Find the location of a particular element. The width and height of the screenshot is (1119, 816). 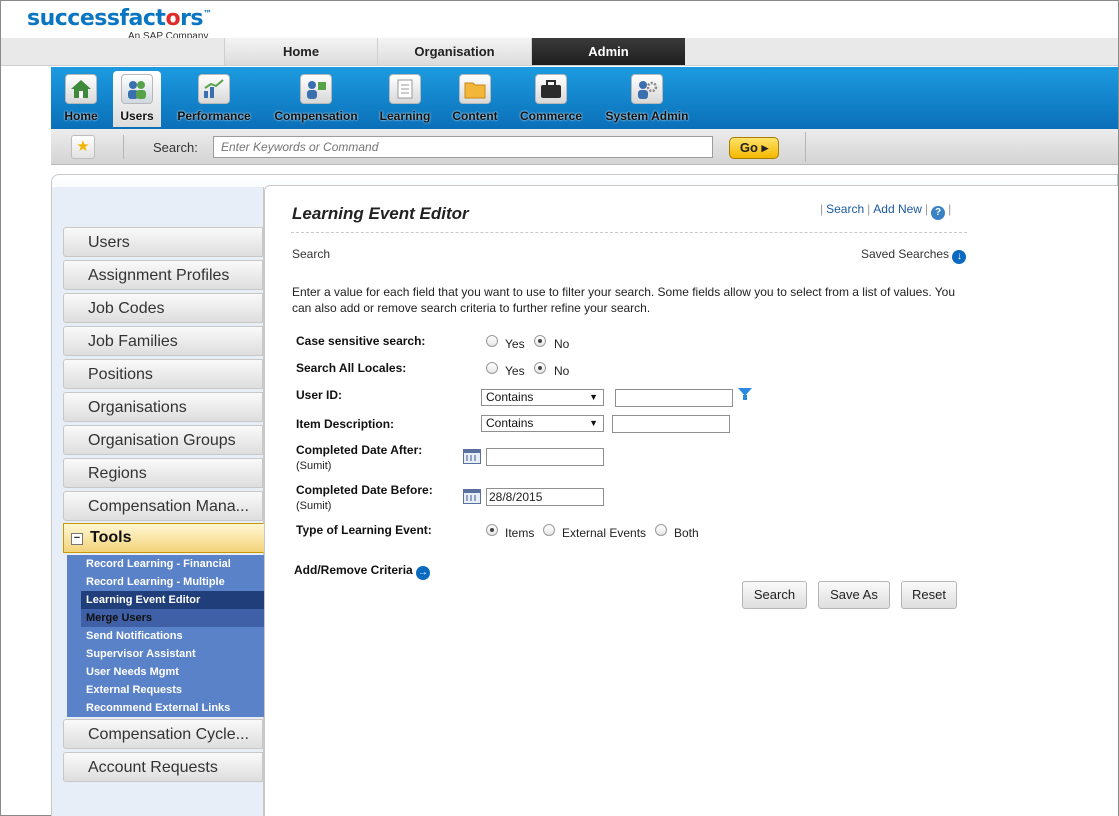

sidebar-item-users: Users is located at coordinates (163, 242).